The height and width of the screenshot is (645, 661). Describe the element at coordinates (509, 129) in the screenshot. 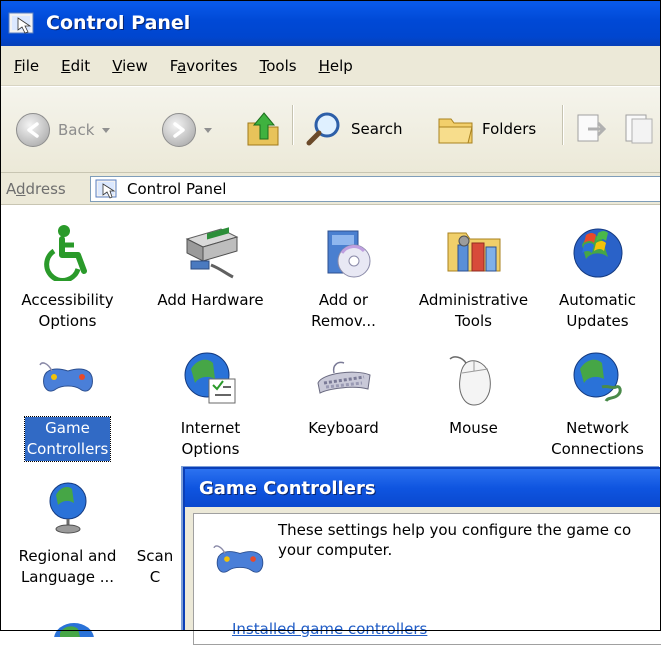

I see `folders-label: Folders` at that location.